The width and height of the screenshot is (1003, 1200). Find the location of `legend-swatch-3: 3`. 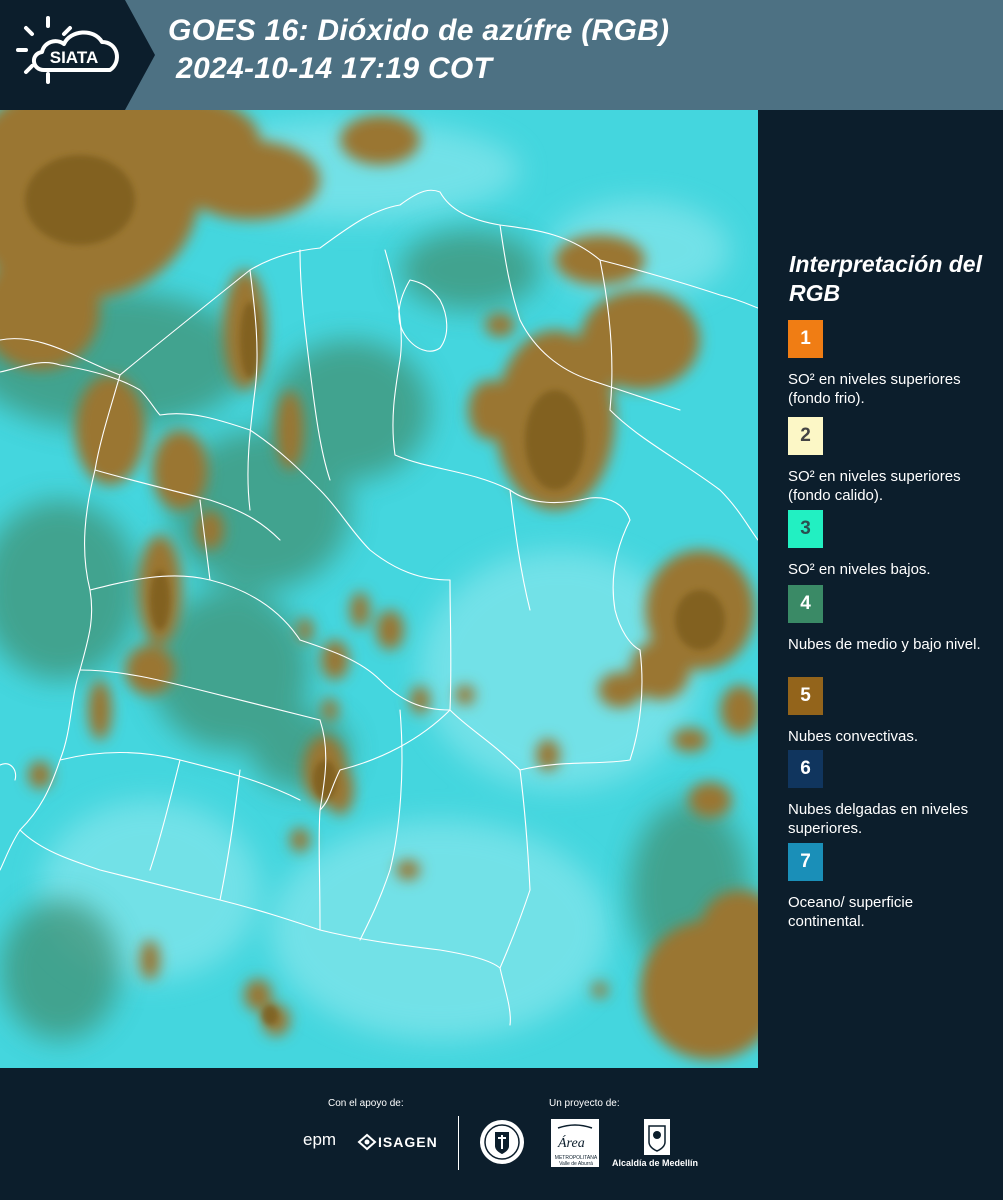

legend-swatch-3: 3 is located at coordinates (805, 529).